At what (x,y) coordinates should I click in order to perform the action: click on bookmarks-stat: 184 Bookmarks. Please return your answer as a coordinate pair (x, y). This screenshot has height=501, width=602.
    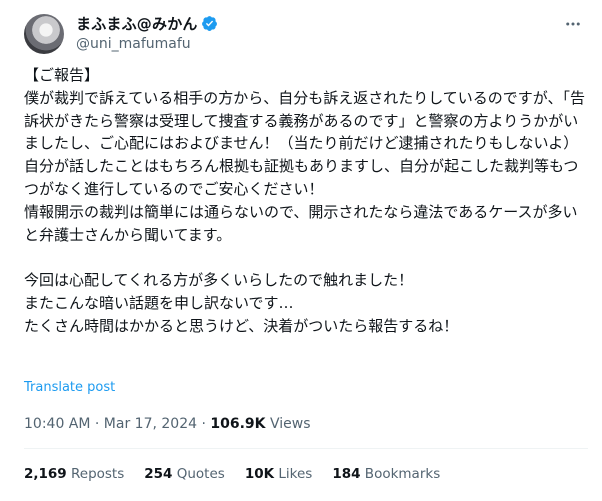
    Looking at the image, I should click on (386, 474).